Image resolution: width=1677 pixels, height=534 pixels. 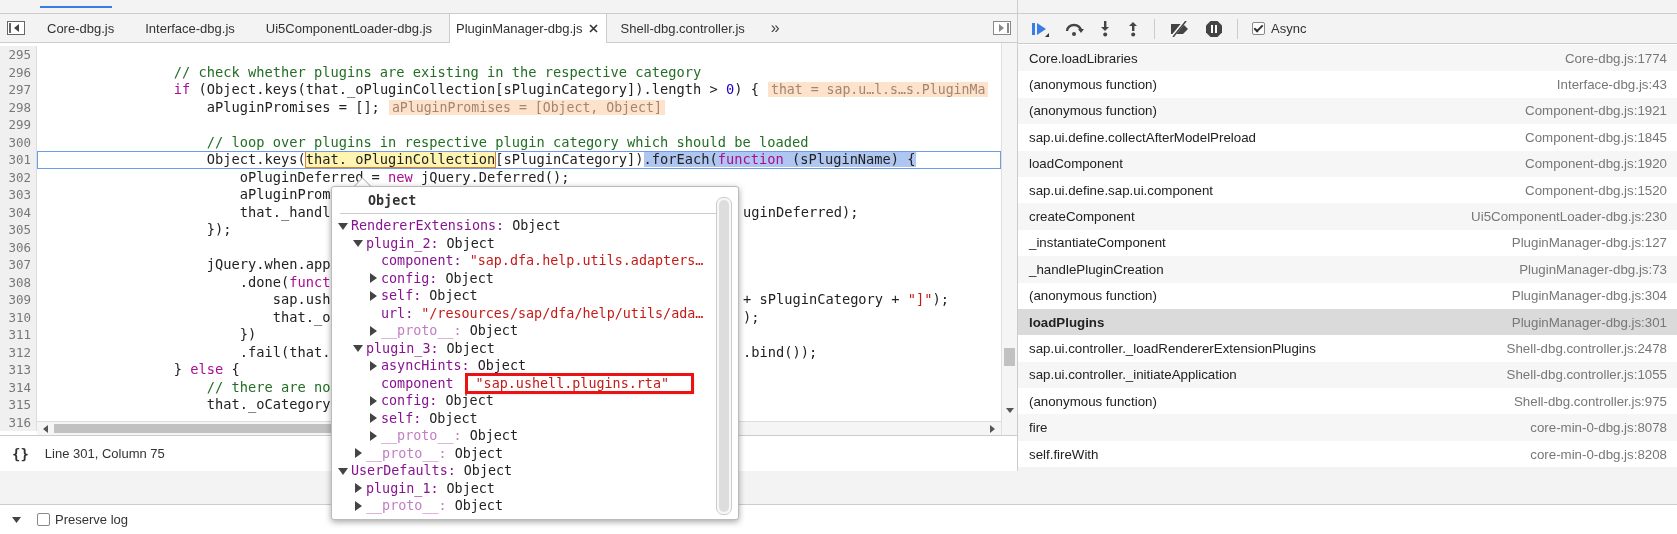 What do you see at coordinates (247, 334) in the screenshot?
I see `code-line: })` at bounding box center [247, 334].